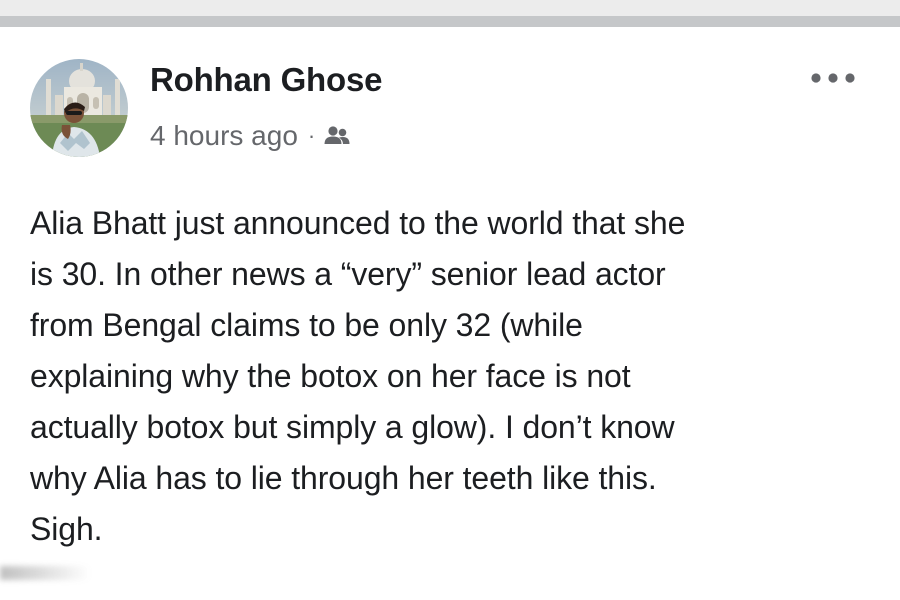  What do you see at coordinates (450, 21) in the screenshot?
I see `feed-divider` at bounding box center [450, 21].